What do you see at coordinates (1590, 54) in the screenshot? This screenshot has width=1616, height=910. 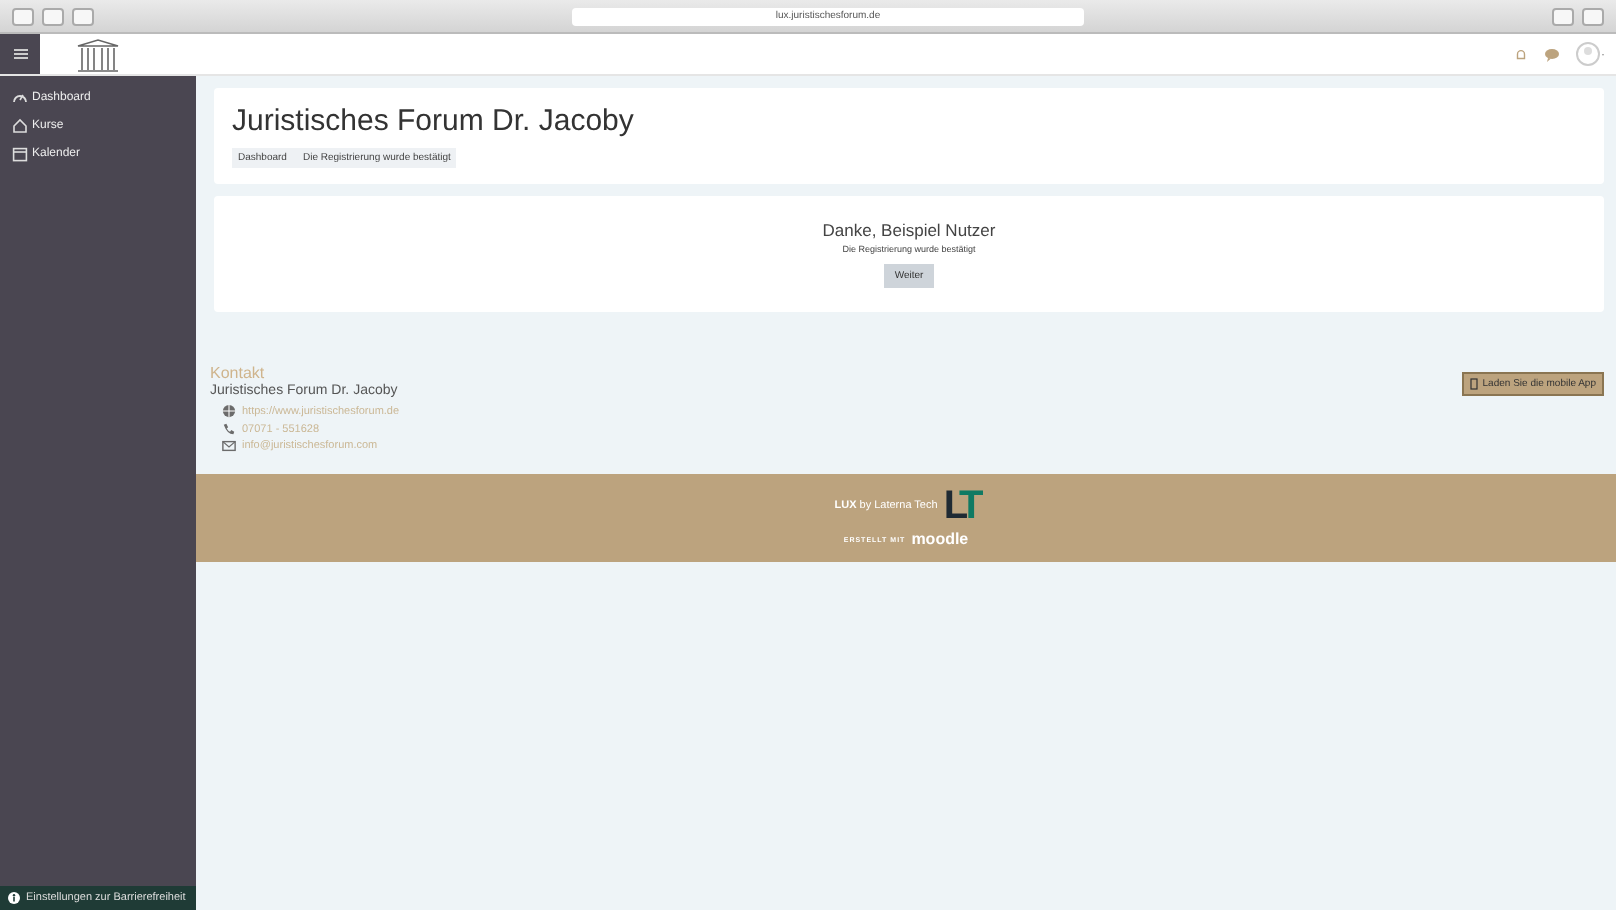 I see `avatar-icon` at bounding box center [1590, 54].